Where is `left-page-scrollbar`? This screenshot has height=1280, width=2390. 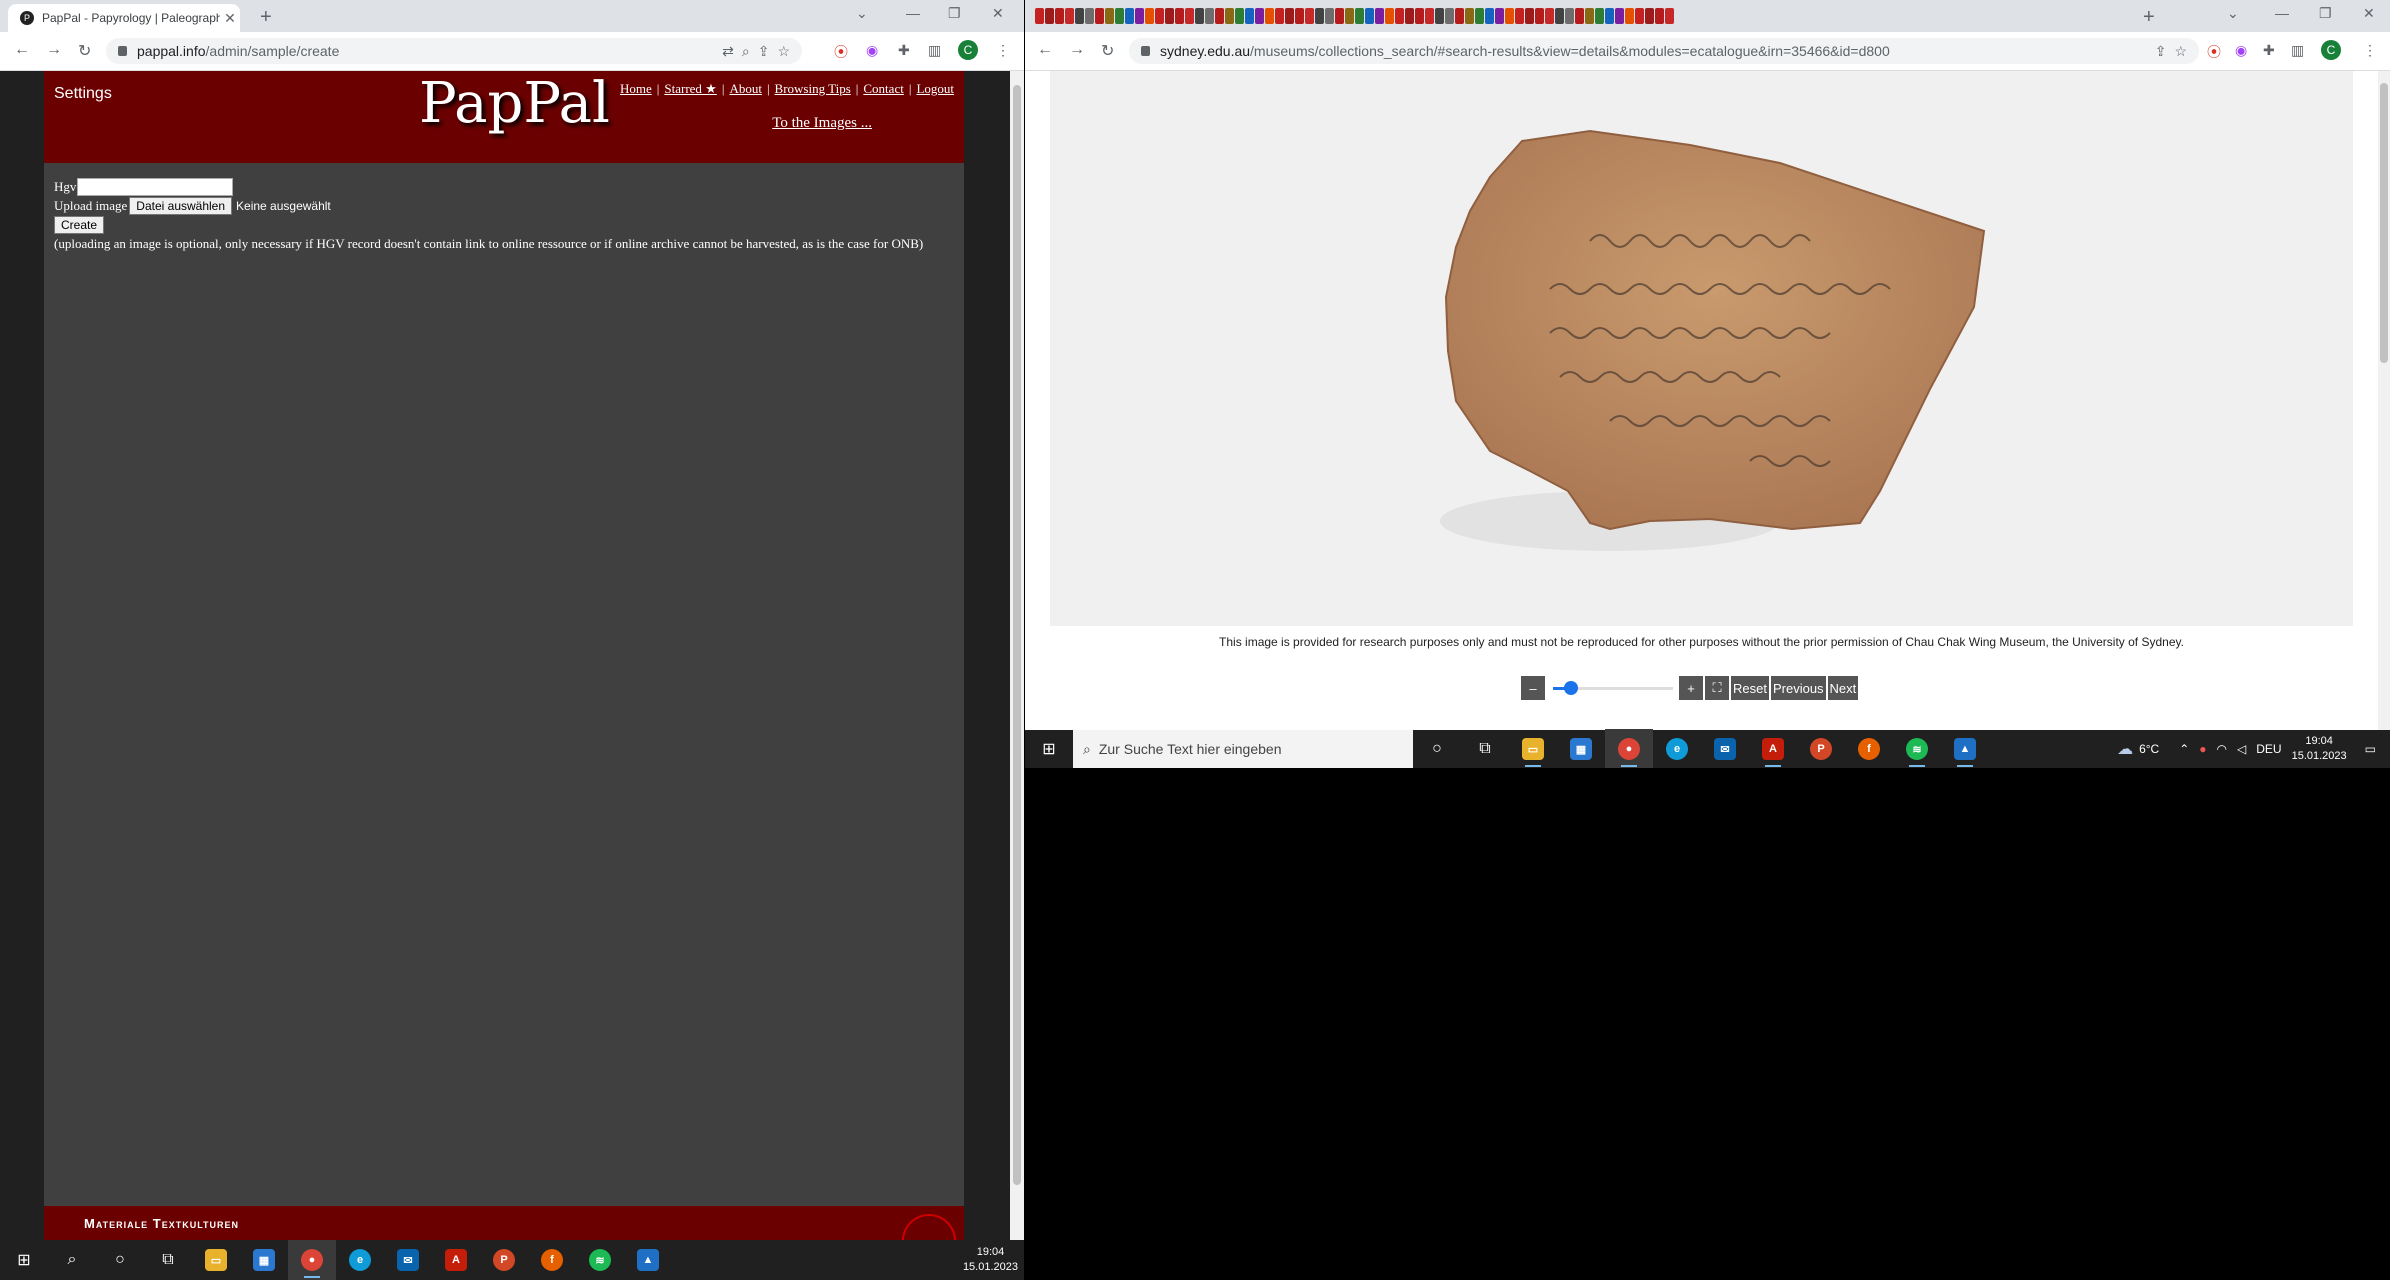
left-page-scrollbar is located at coordinates (1017, 655).